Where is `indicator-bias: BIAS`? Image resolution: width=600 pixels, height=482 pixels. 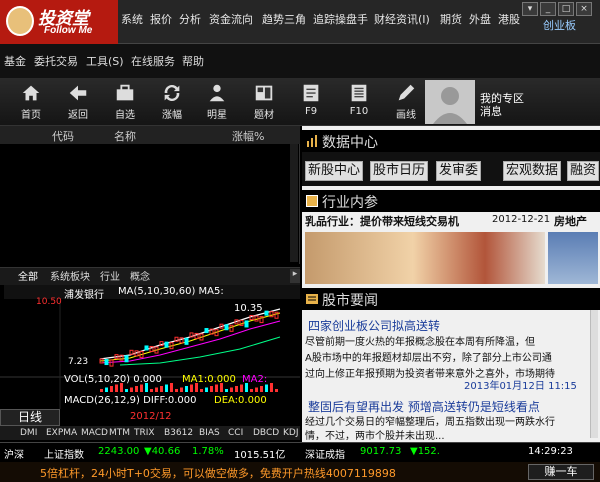 indicator-bias: BIAS is located at coordinates (209, 433).